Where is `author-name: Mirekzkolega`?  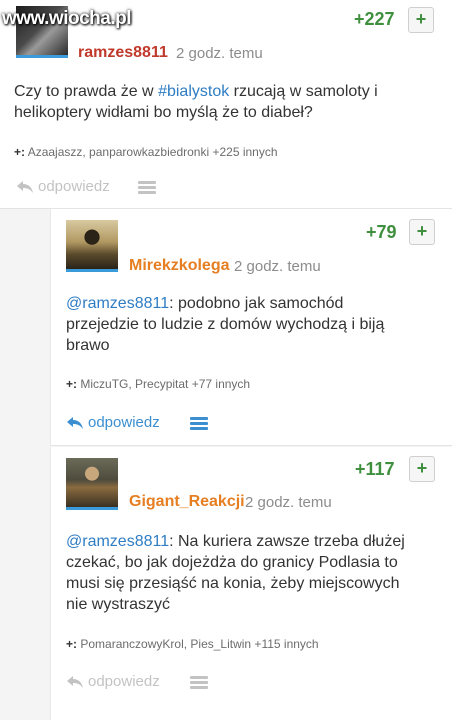 author-name: Mirekzkolega is located at coordinates (179, 266).